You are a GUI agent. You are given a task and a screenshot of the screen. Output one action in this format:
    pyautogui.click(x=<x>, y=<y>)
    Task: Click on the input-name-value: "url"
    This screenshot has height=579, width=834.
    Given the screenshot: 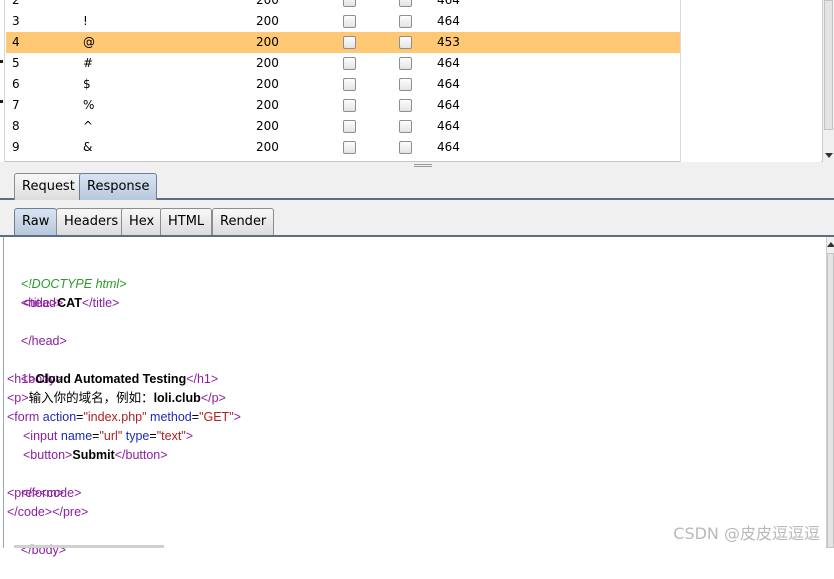 What is the action you would take?
    pyautogui.click(x=111, y=436)
    